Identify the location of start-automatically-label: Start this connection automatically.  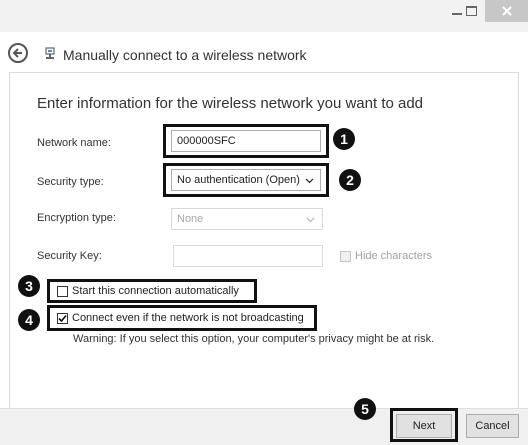
(155, 291).